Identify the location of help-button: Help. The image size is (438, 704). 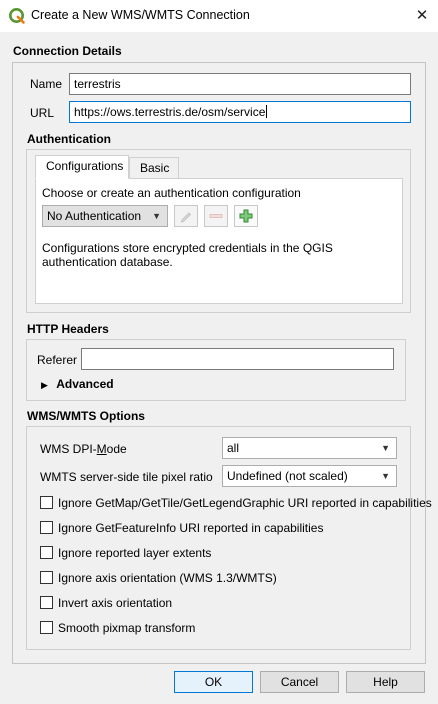
(385, 682).